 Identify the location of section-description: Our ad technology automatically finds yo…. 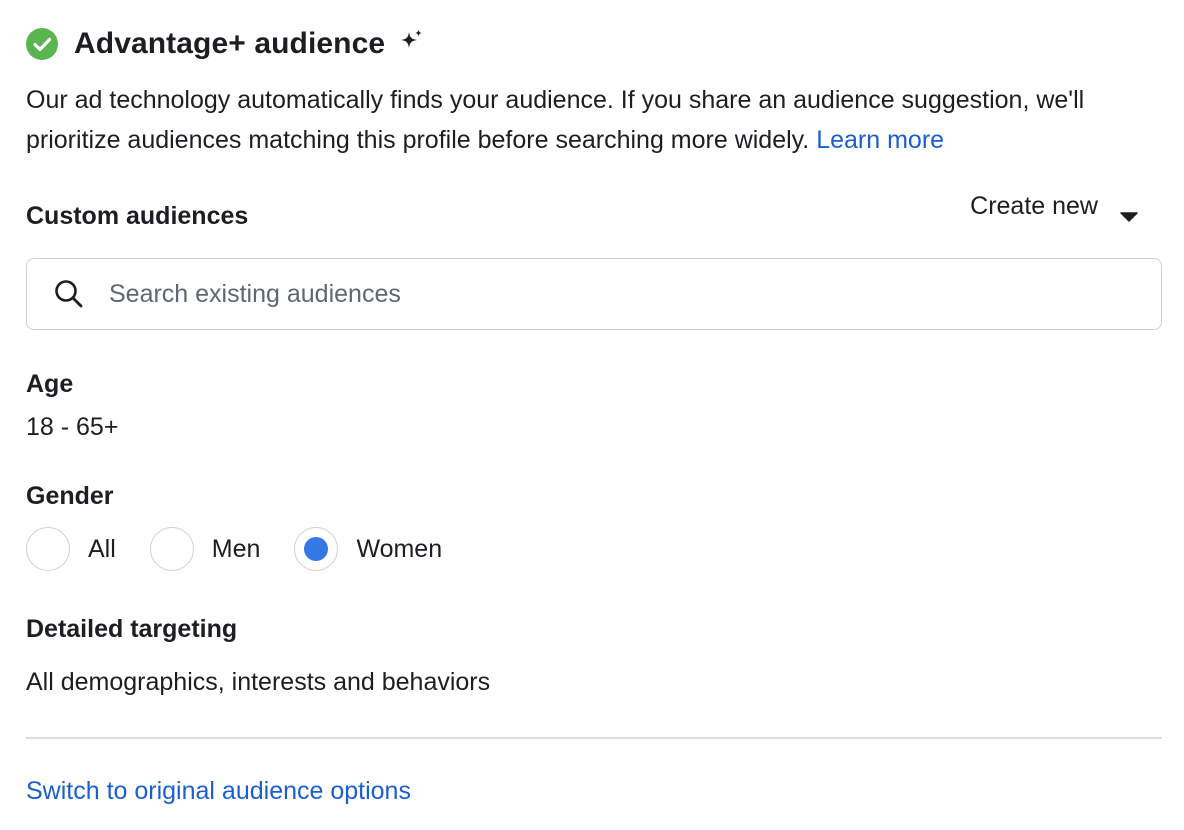
(596, 120).